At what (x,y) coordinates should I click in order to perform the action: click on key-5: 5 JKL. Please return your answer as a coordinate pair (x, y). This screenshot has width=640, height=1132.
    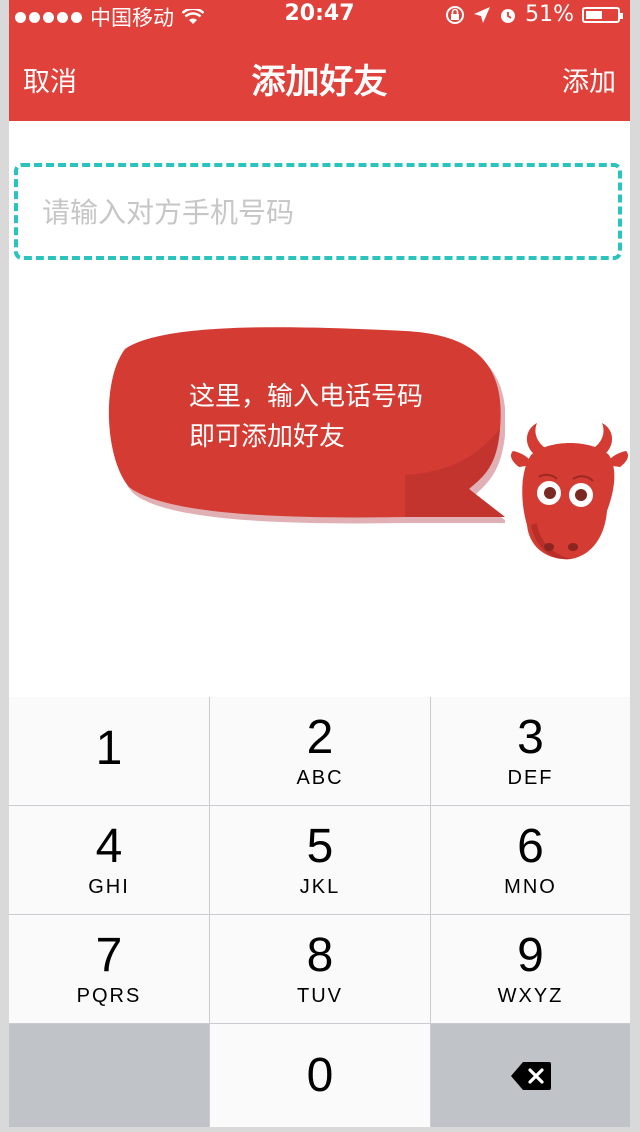
    Looking at the image, I should click on (320, 860).